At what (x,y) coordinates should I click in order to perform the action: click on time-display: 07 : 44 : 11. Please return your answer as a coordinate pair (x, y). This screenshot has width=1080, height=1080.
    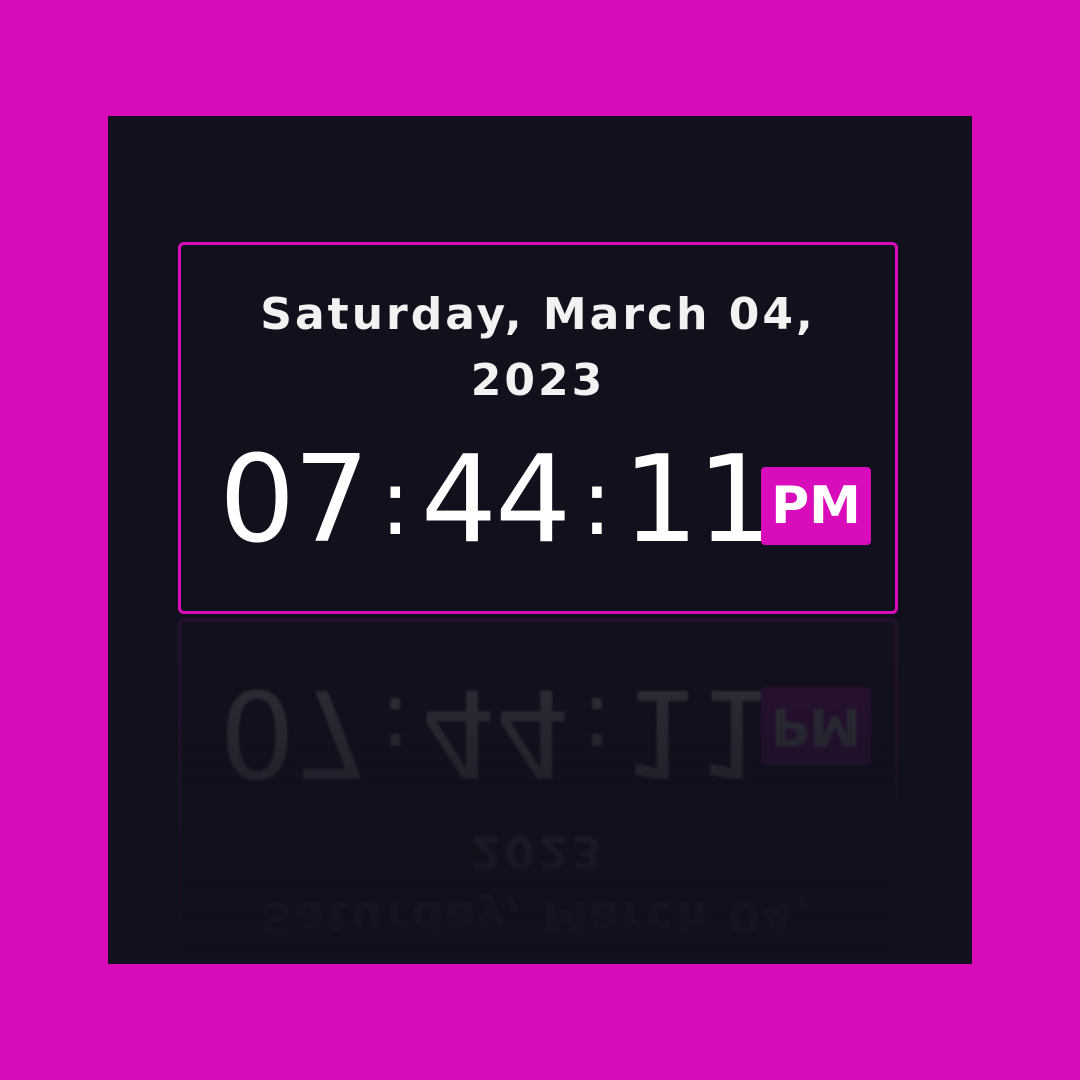
    Looking at the image, I should click on (496, 500).